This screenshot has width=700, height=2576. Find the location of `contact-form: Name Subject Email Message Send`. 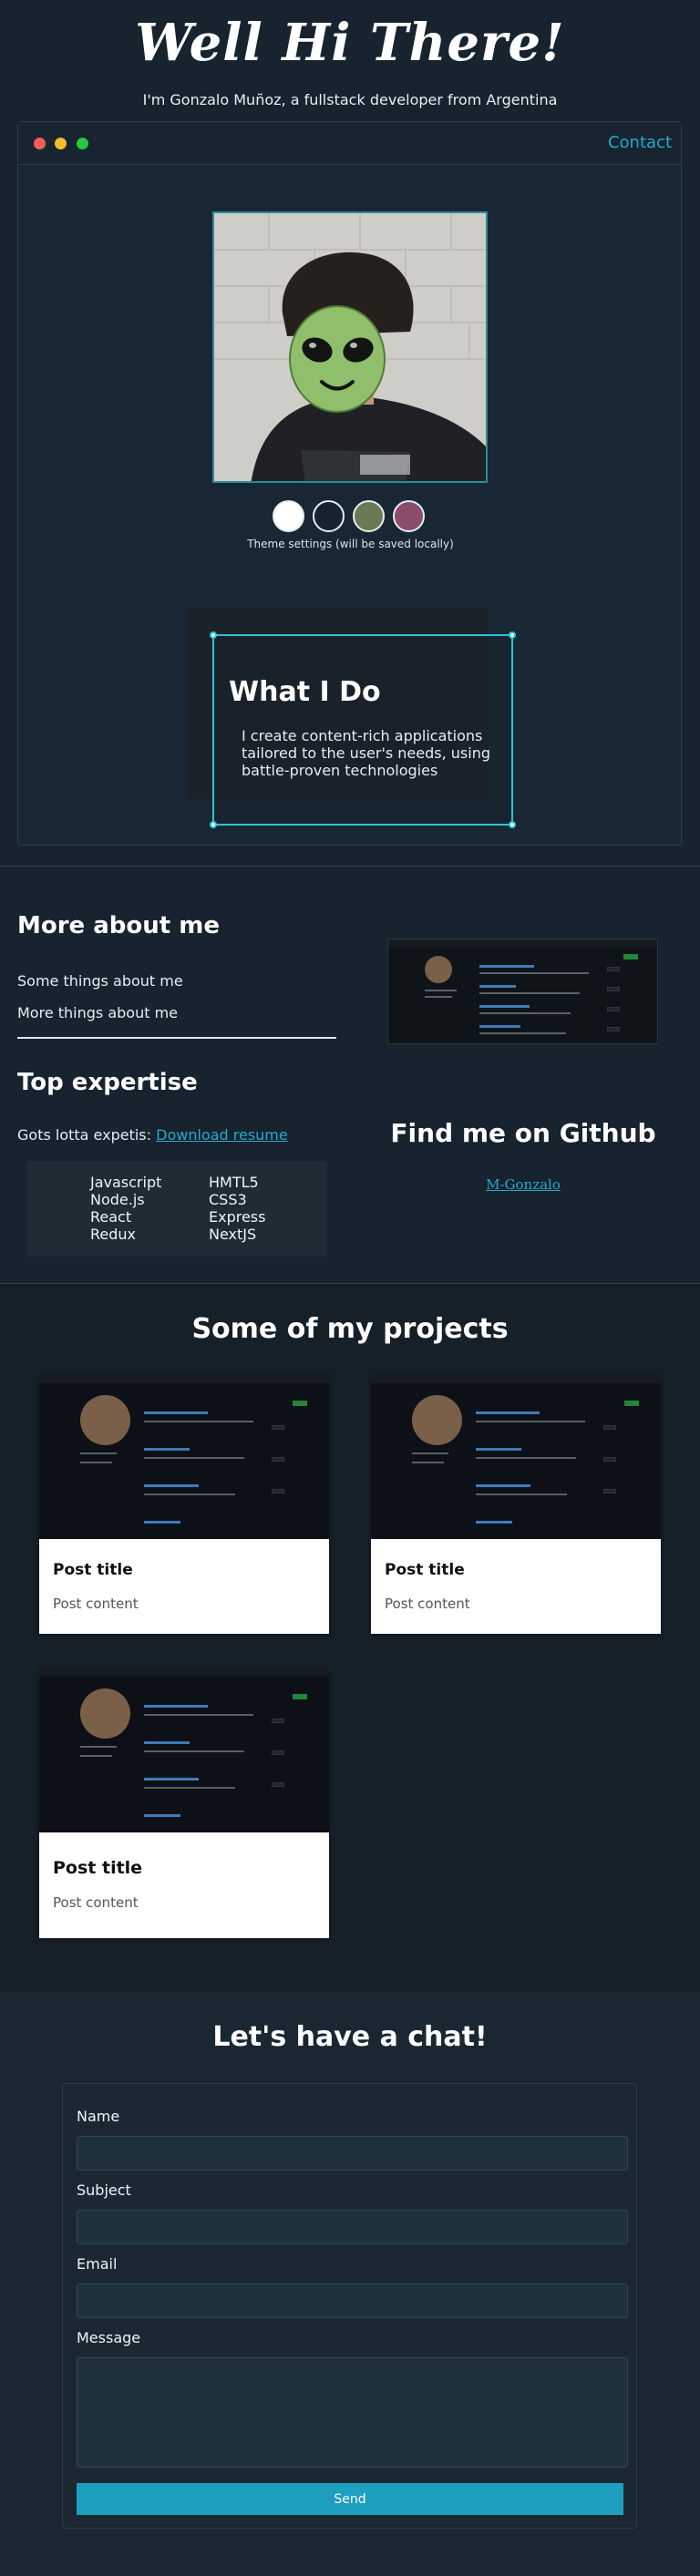

contact-form: Name Subject Email Message Send is located at coordinates (350, 2306).